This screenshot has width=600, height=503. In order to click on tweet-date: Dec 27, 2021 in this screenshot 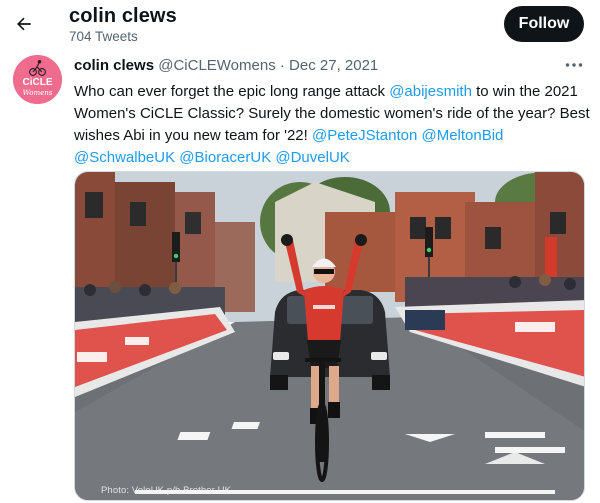, I will do `click(333, 65)`.